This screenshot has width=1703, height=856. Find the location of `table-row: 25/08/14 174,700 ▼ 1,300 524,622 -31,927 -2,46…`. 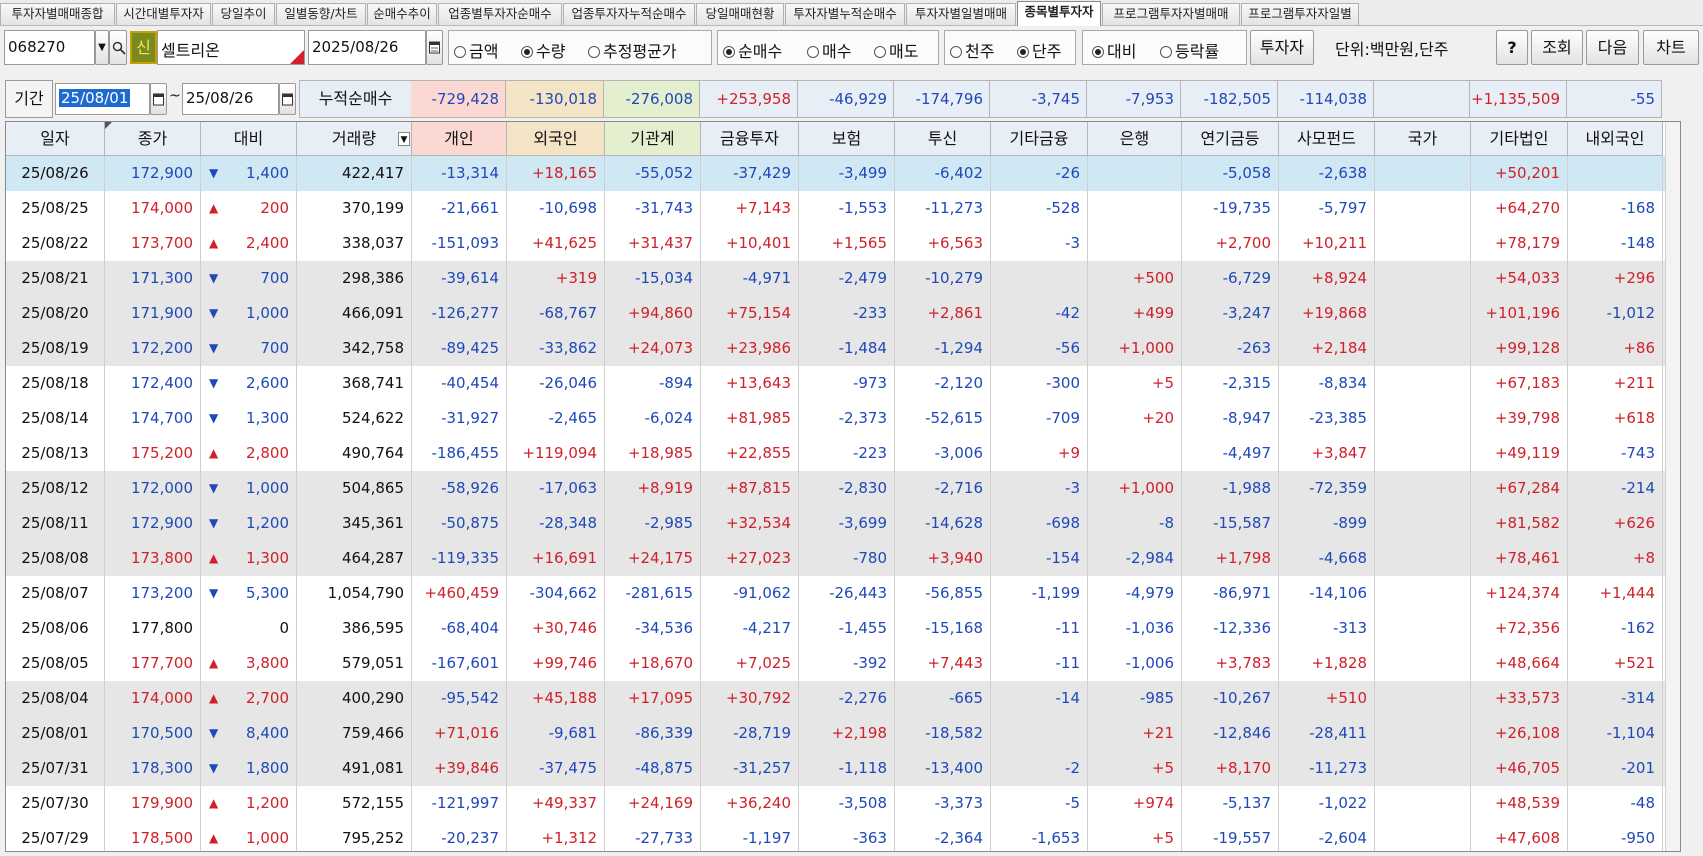

table-row: 25/08/14 174,700 ▼ 1,300 524,622 -31,927 -2,46… is located at coordinates (843, 418).